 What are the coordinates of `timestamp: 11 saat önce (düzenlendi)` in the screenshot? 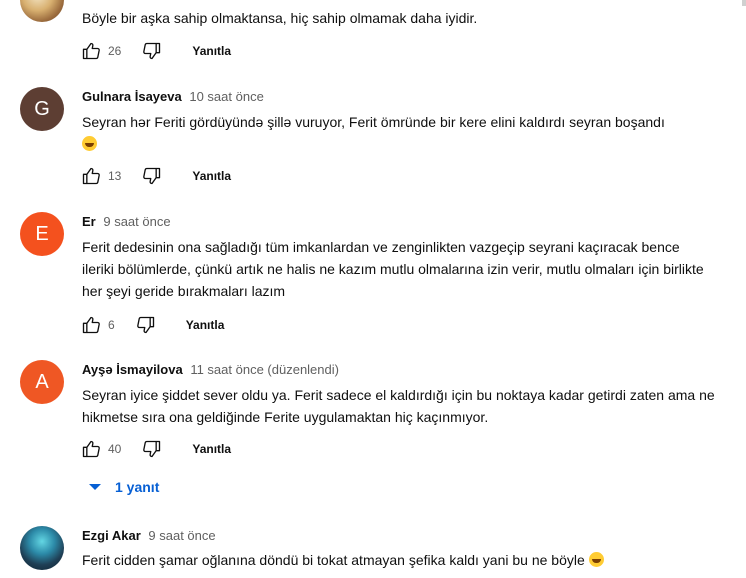 It's located at (264, 369).